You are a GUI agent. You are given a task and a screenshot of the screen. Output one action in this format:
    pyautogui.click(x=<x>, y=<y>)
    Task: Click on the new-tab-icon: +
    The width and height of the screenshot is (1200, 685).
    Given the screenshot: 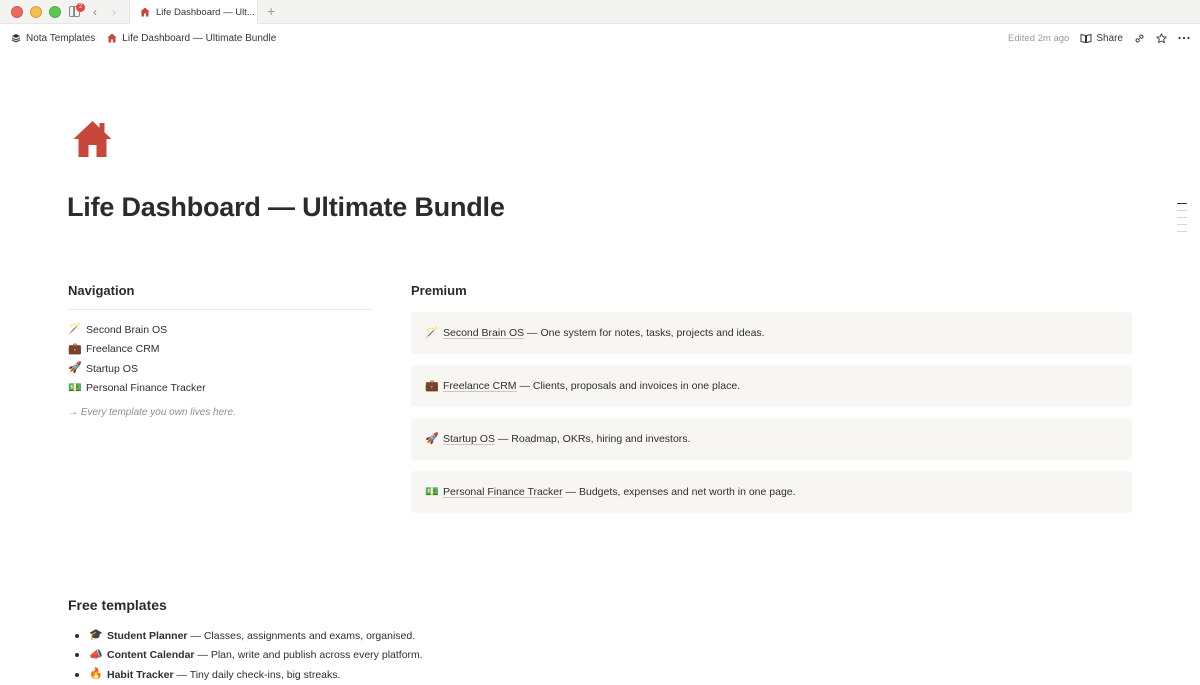 What is the action you would take?
    pyautogui.click(x=271, y=11)
    